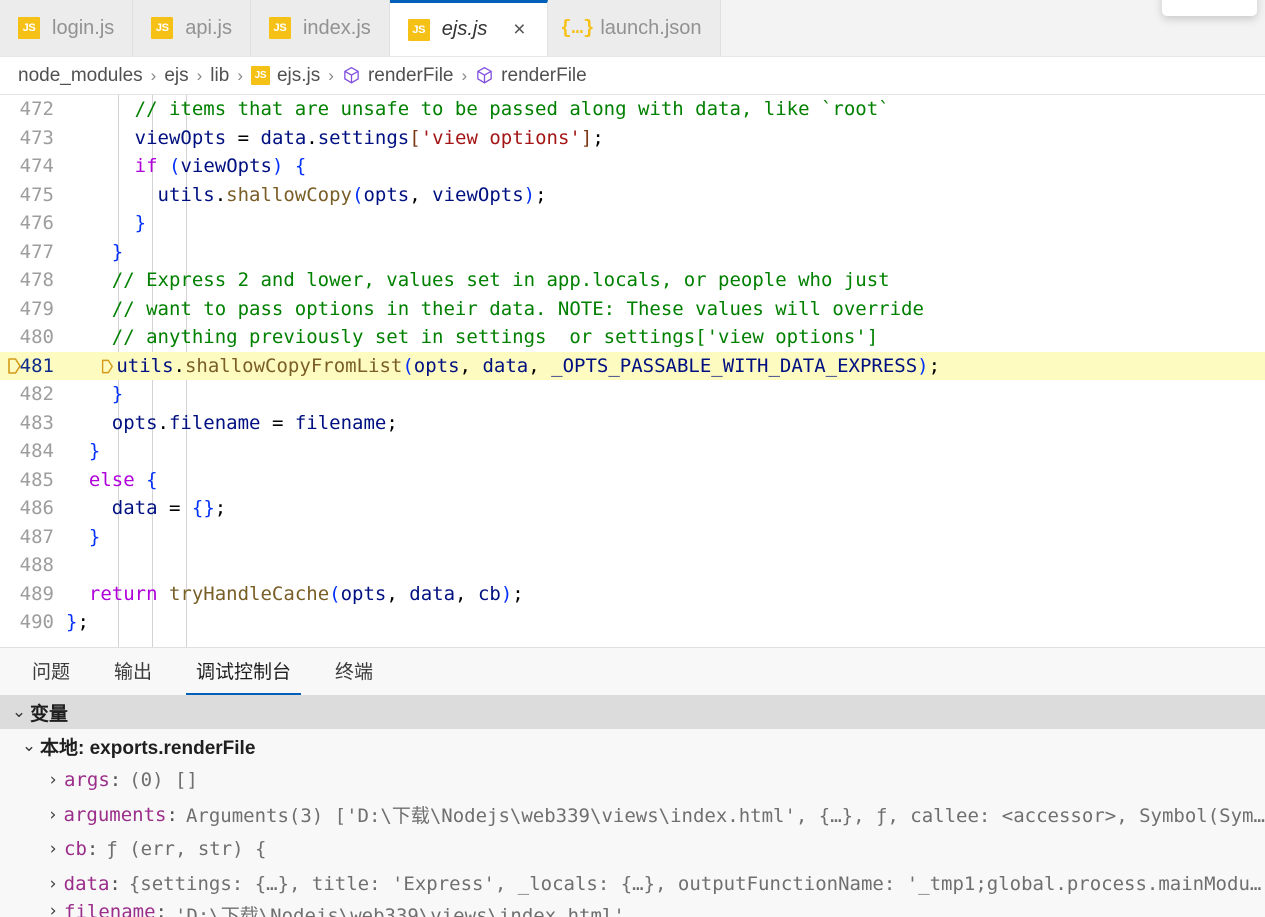  Describe the element at coordinates (632, 671) in the screenshot. I see `panel-tab-bar: 问题 输出 调试控制台 终端` at that location.